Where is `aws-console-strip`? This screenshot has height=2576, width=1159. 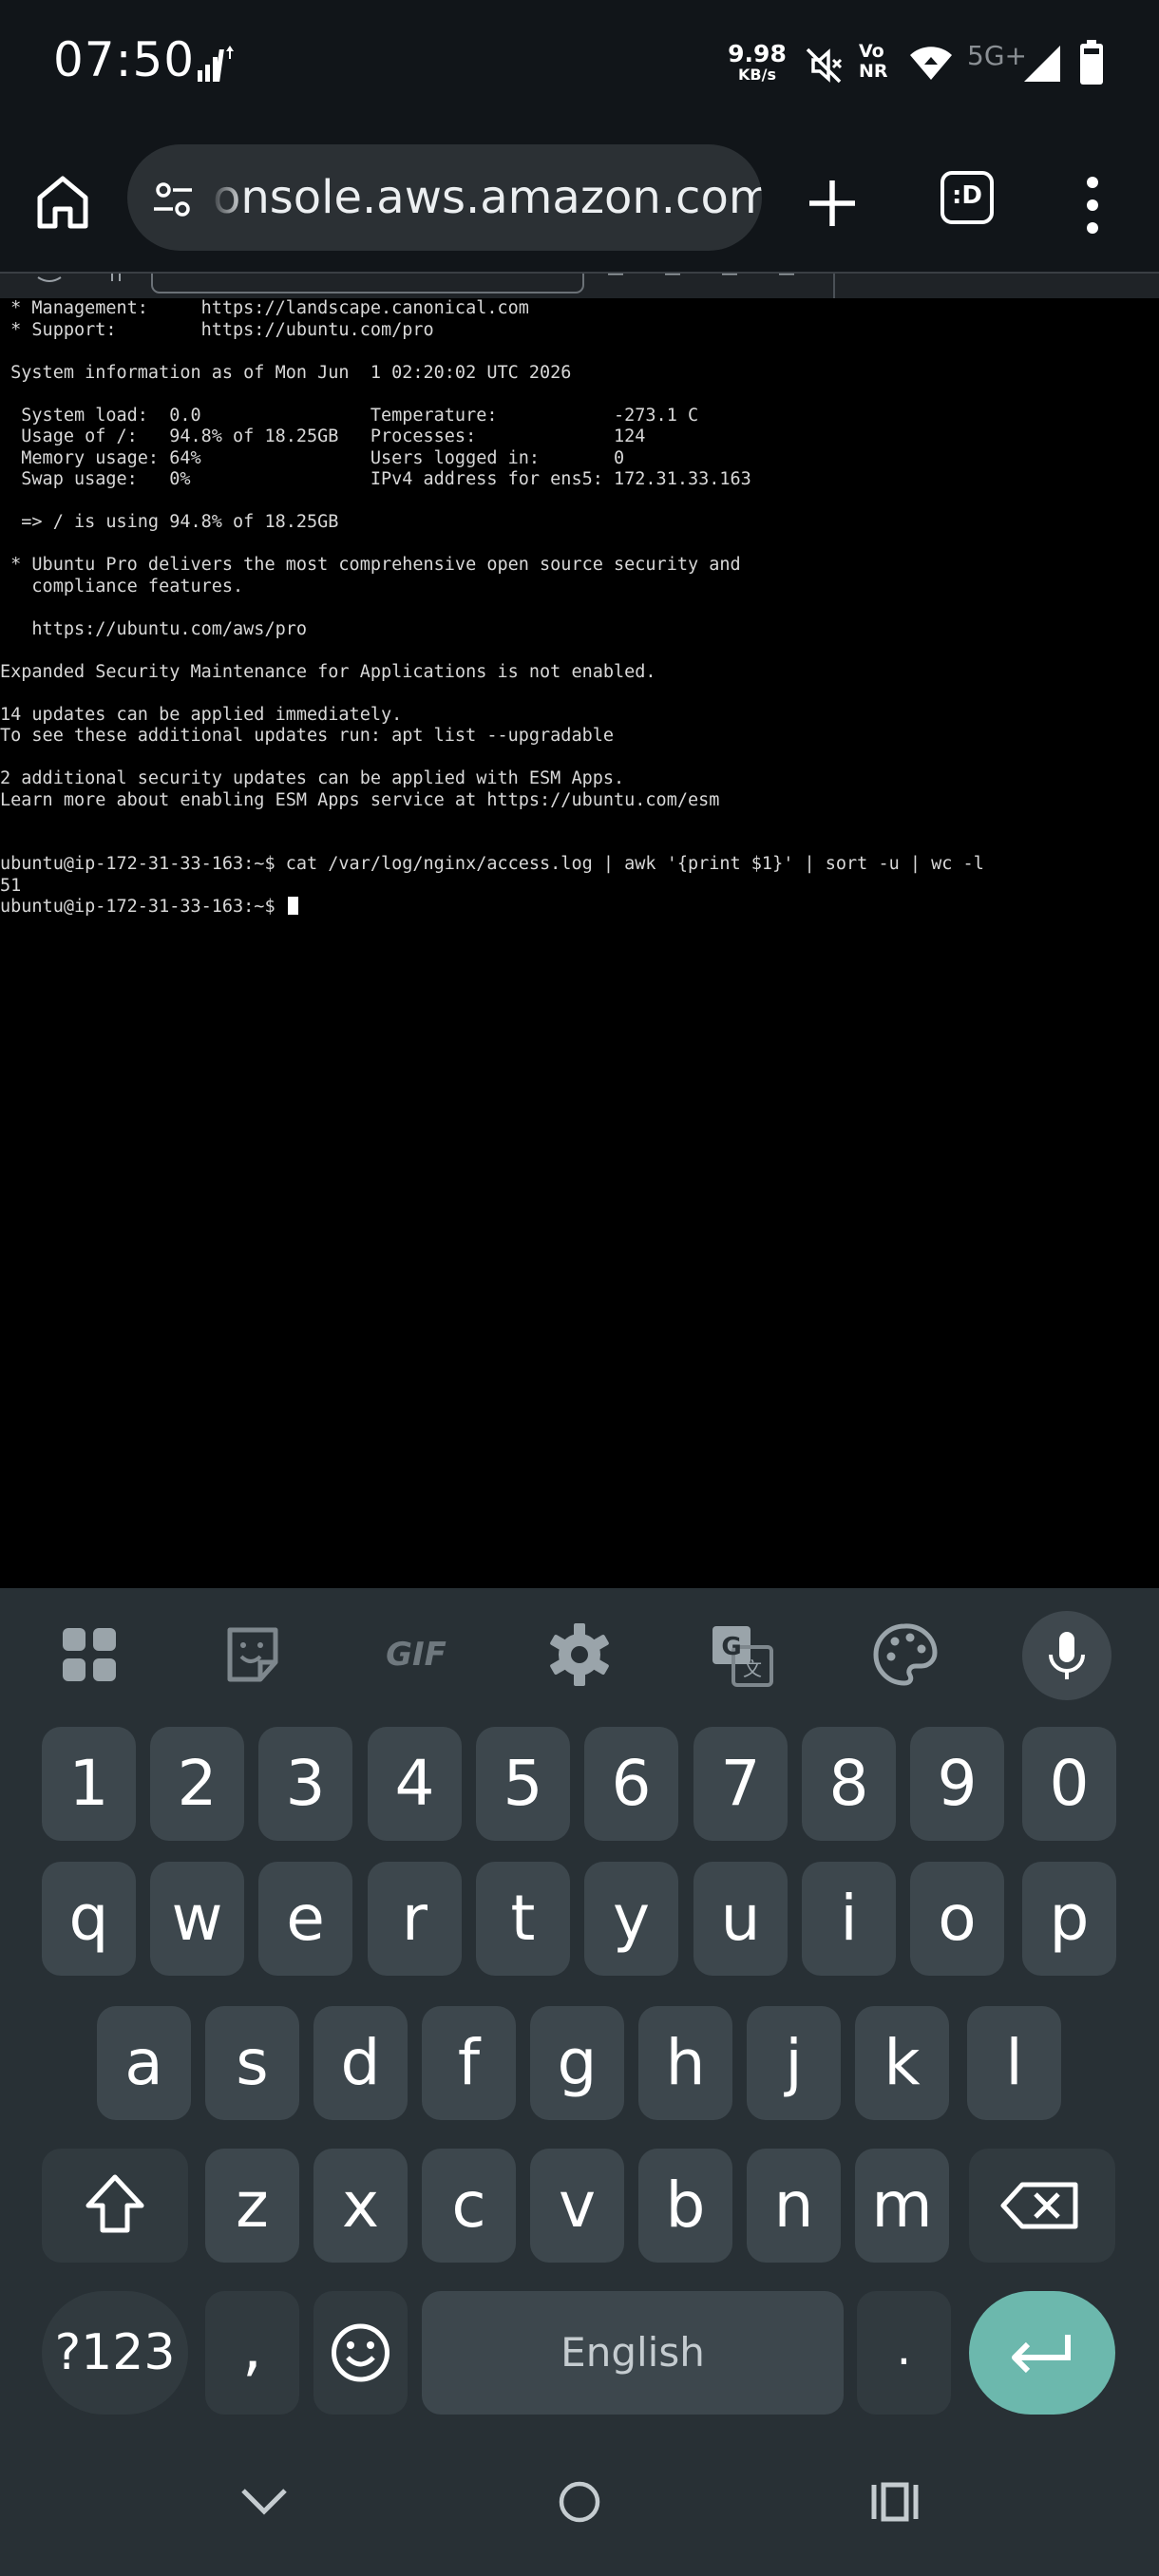 aws-console-strip is located at coordinates (579, 286).